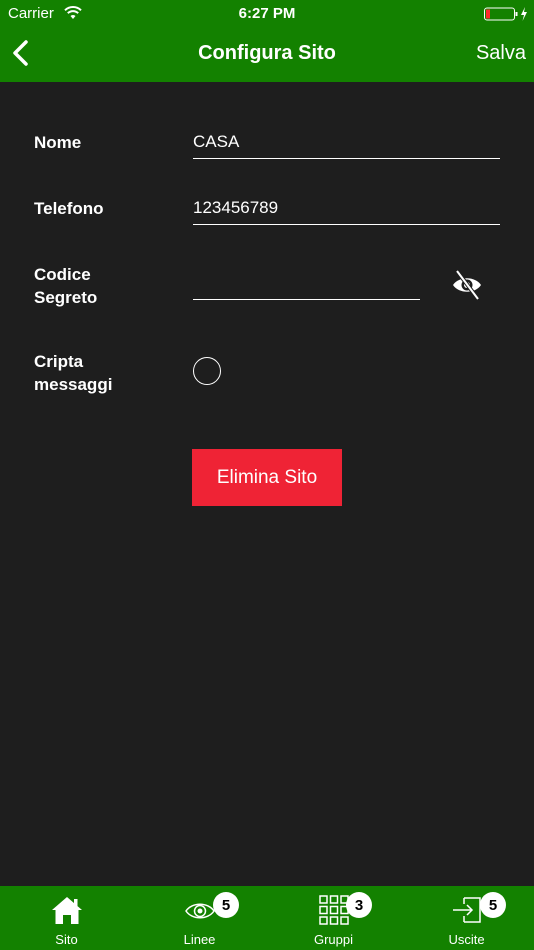 This screenshot has width=534, height=950. Describe the element at coordinates (62, 274) in the screenshot. I see `secret-code-label-line1: Codice` at that location.